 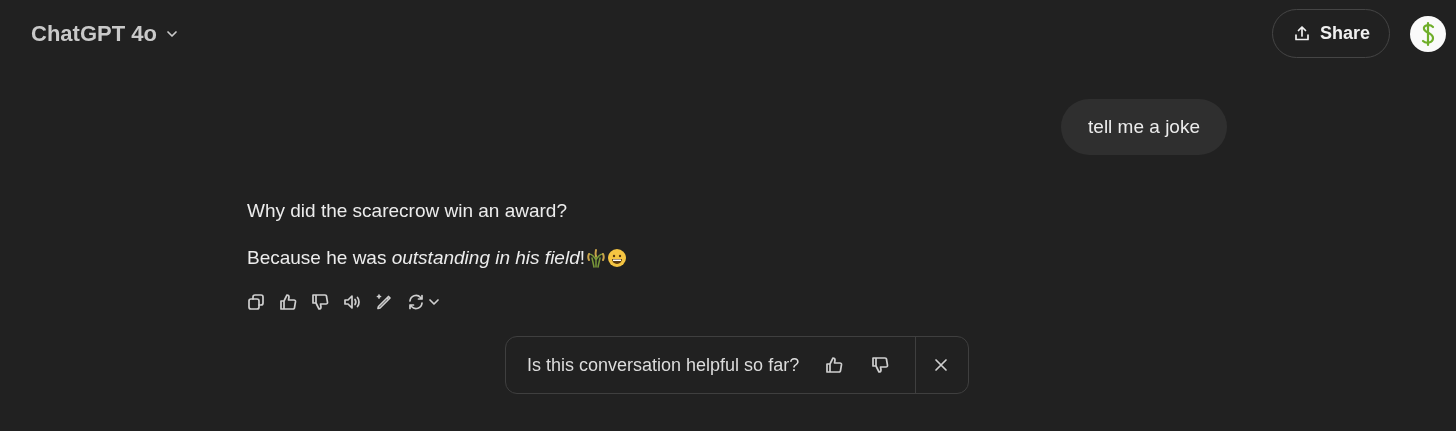 What do you see at coordinates (941, 365) in the screenshot?
I see `close-icon` at bounding box center [941, 365].